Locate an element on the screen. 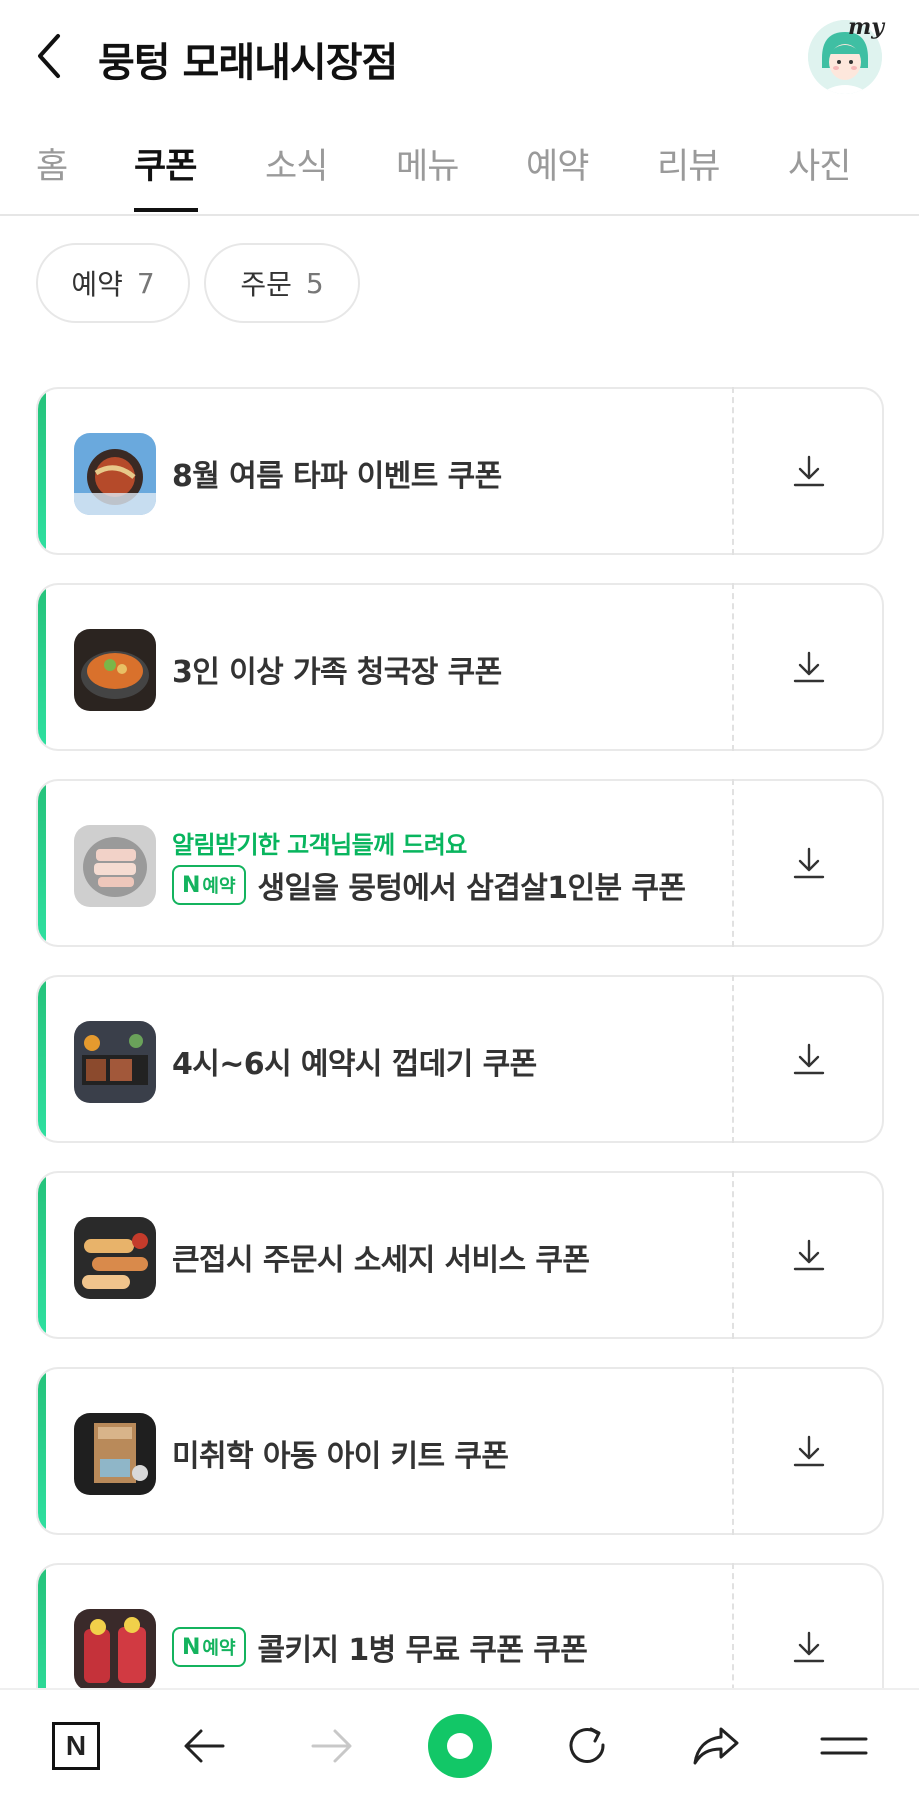  coupon-card: 미취학 아동 아이 키트 쿠폰 is located at coordinates (460, 1451).